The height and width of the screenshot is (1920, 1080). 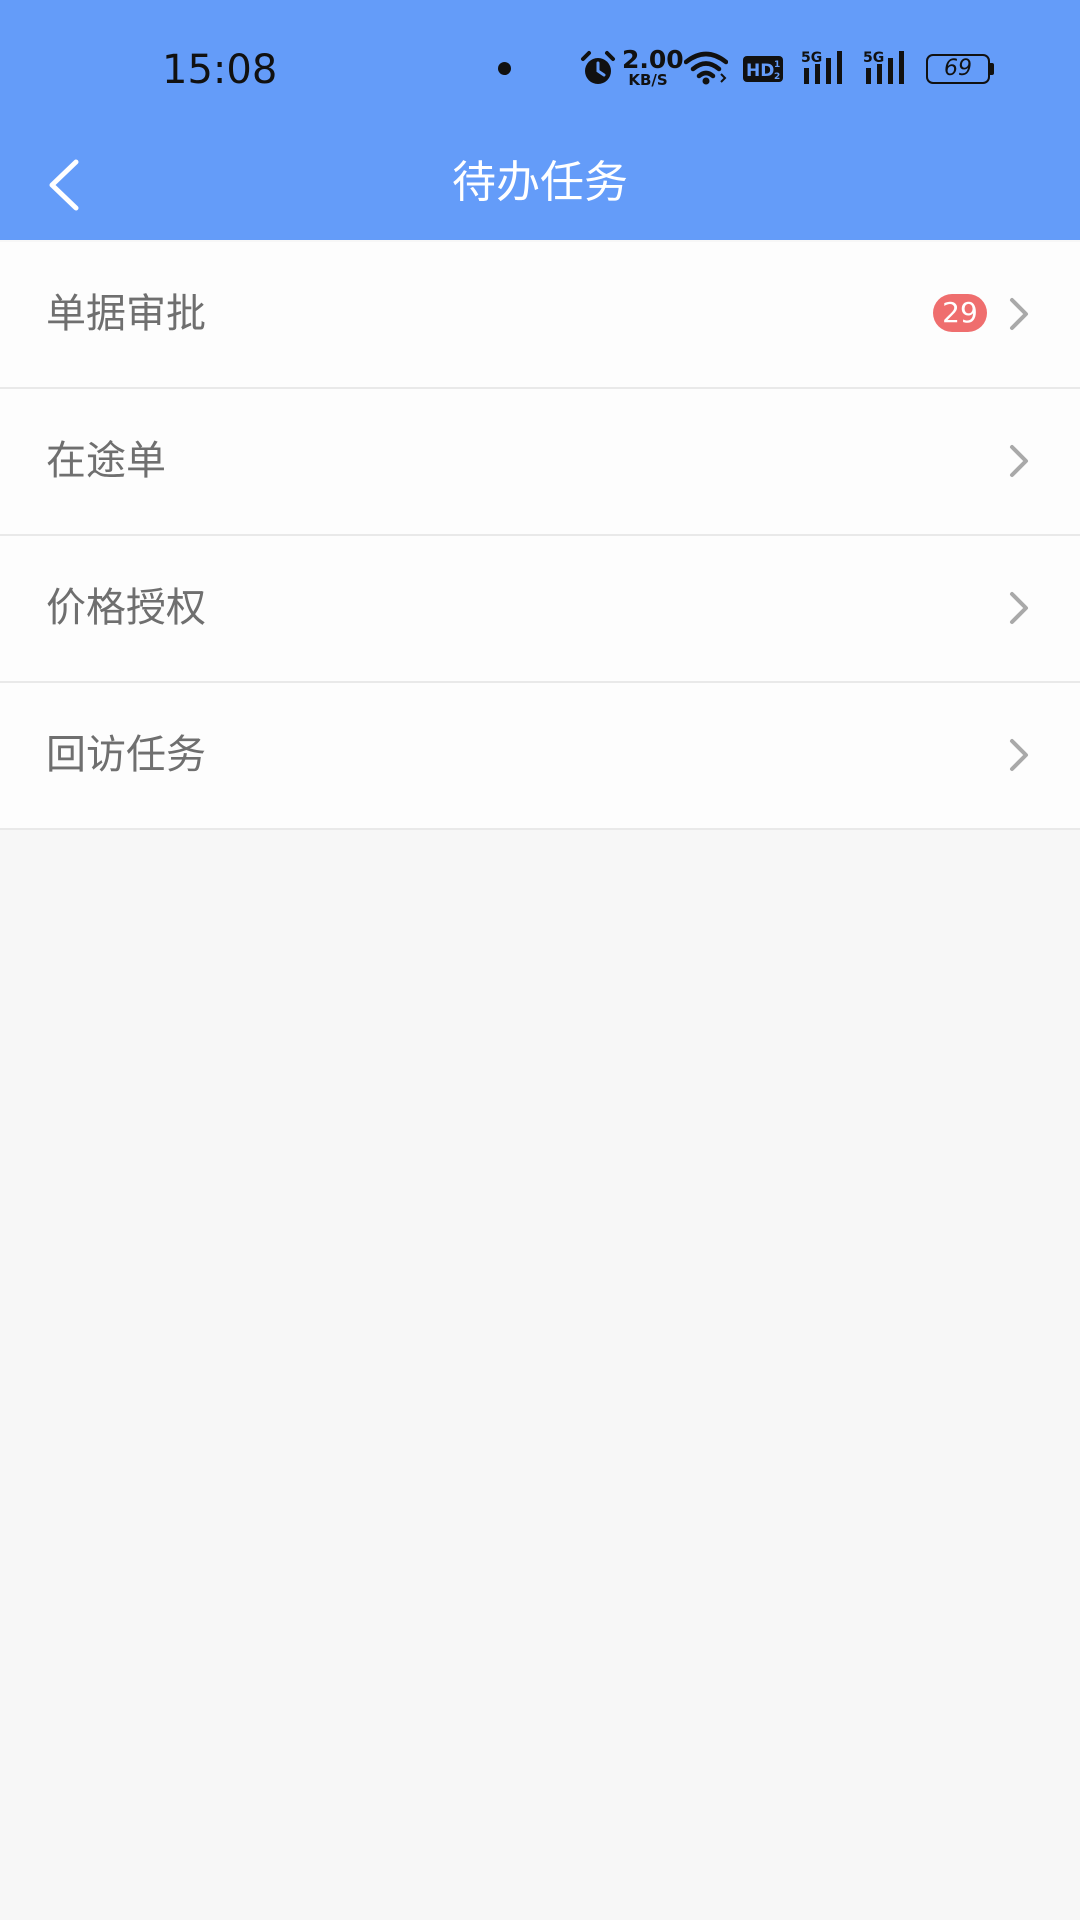 I want to click on status-time: 15:08, so click(x=220, y=70).